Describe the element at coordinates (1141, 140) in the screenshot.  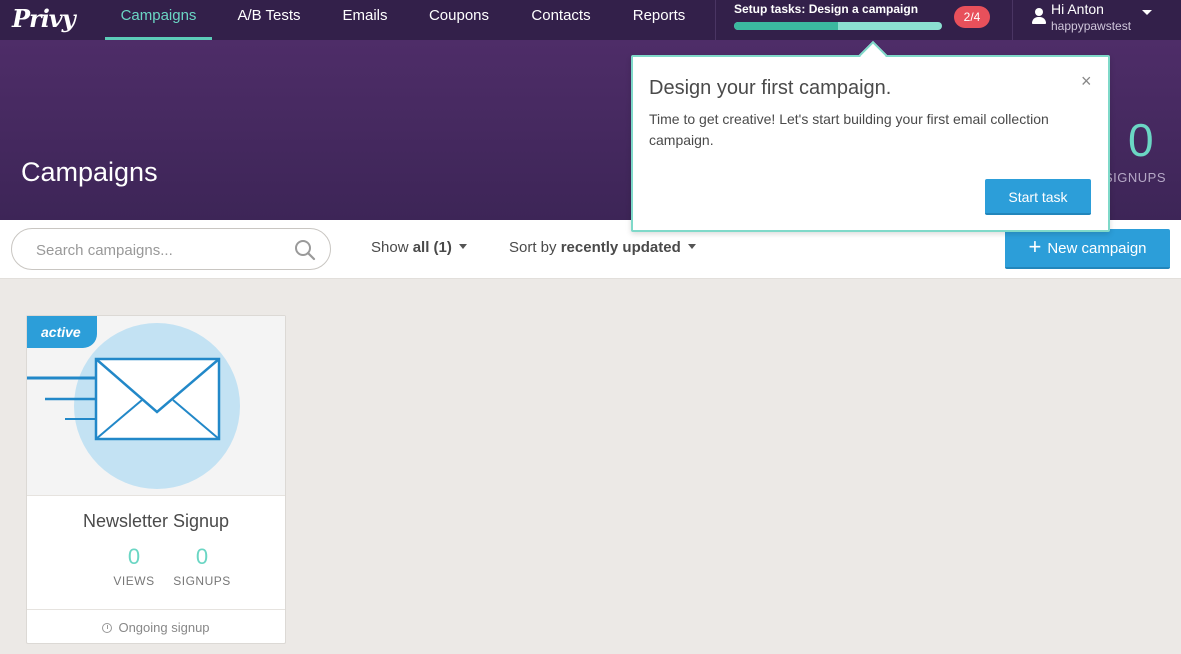
I see `header-signups-count: 0` at that location.